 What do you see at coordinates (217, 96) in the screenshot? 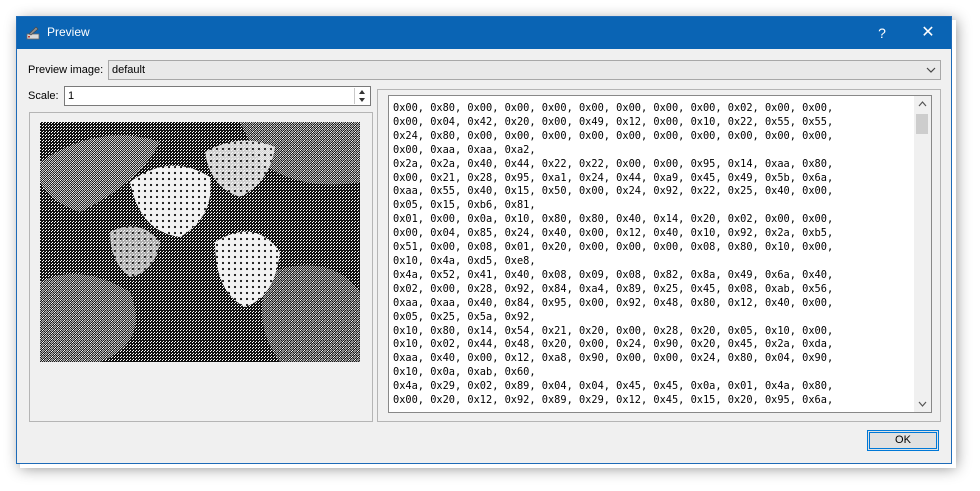
I see `scale-spinbox: 1` at bounding box center [217, 96].